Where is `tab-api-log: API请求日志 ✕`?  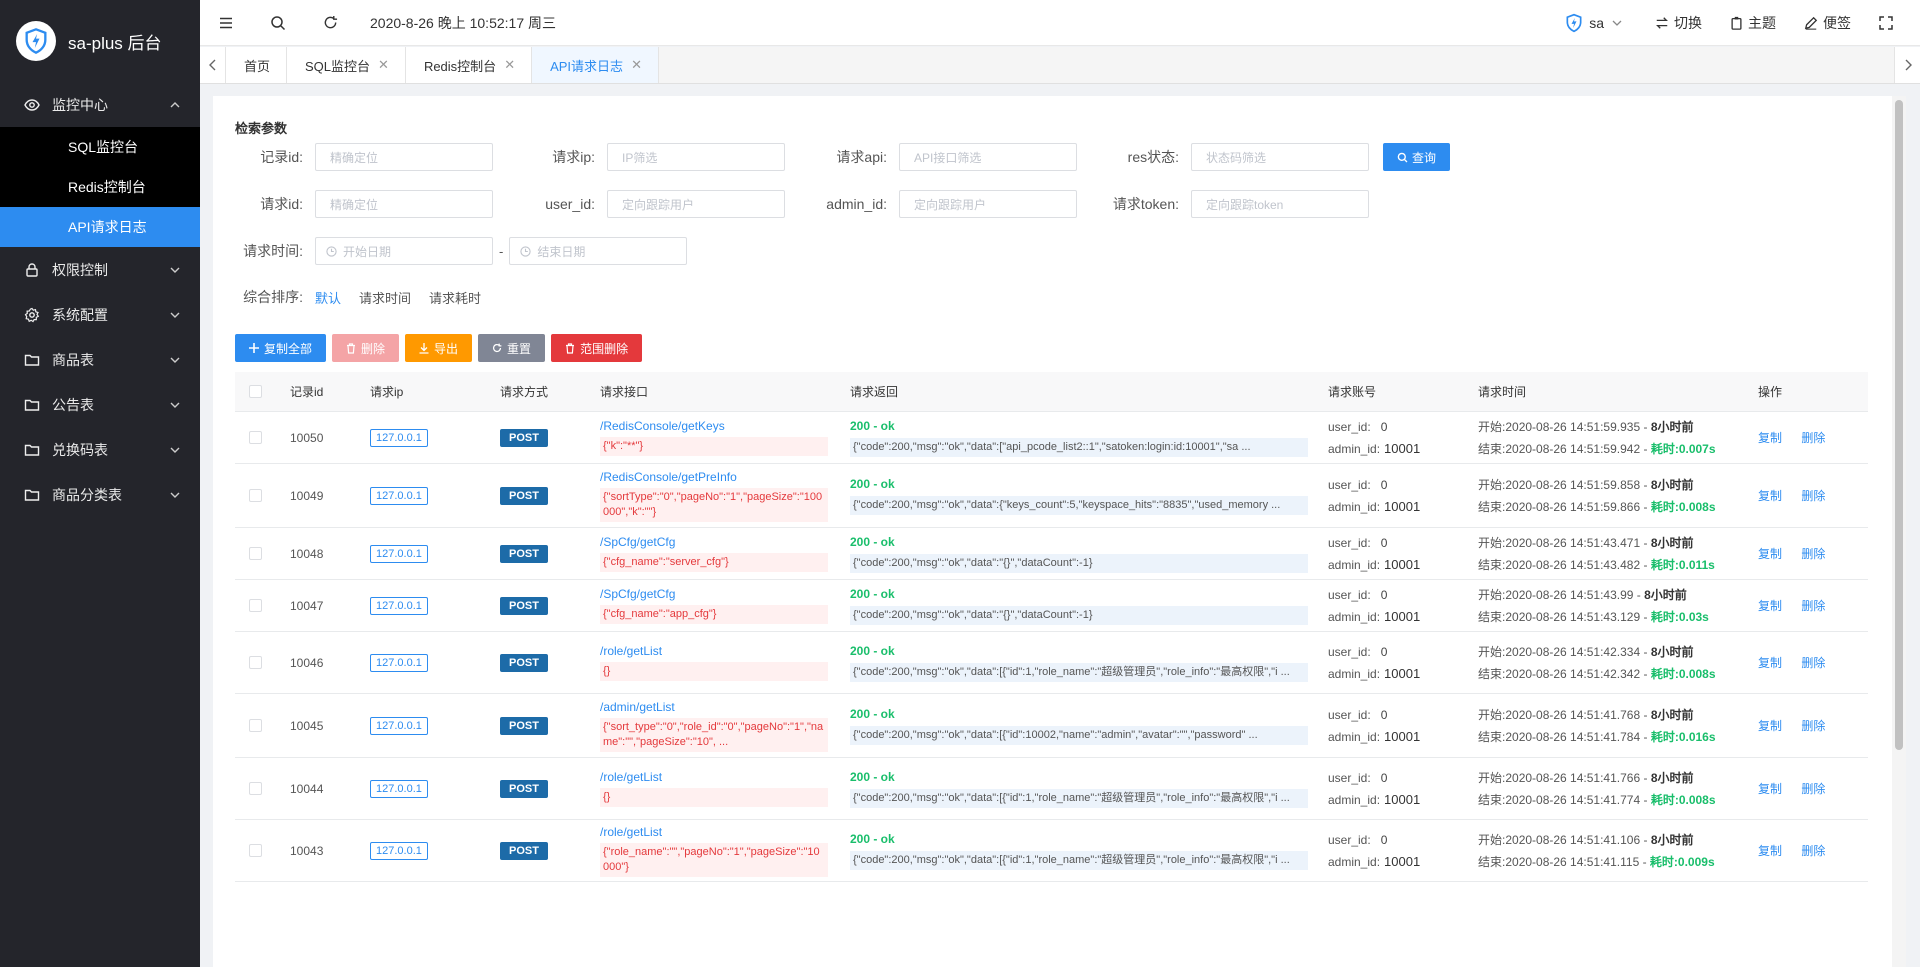 tab-api-log: API请求日志 ✕ is located at coordinates (595, 65).